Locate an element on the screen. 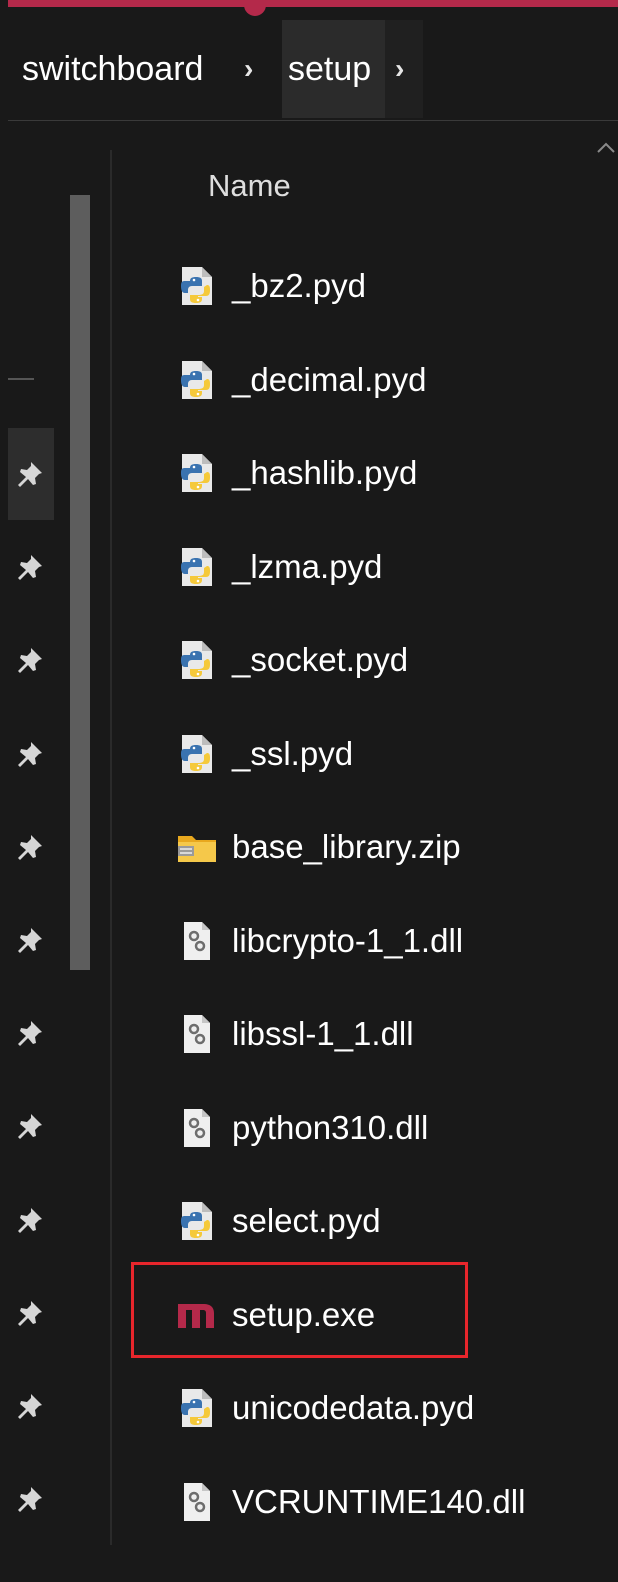  list-item: libssl-1_1.dll is located at coordinates (360, 1034).